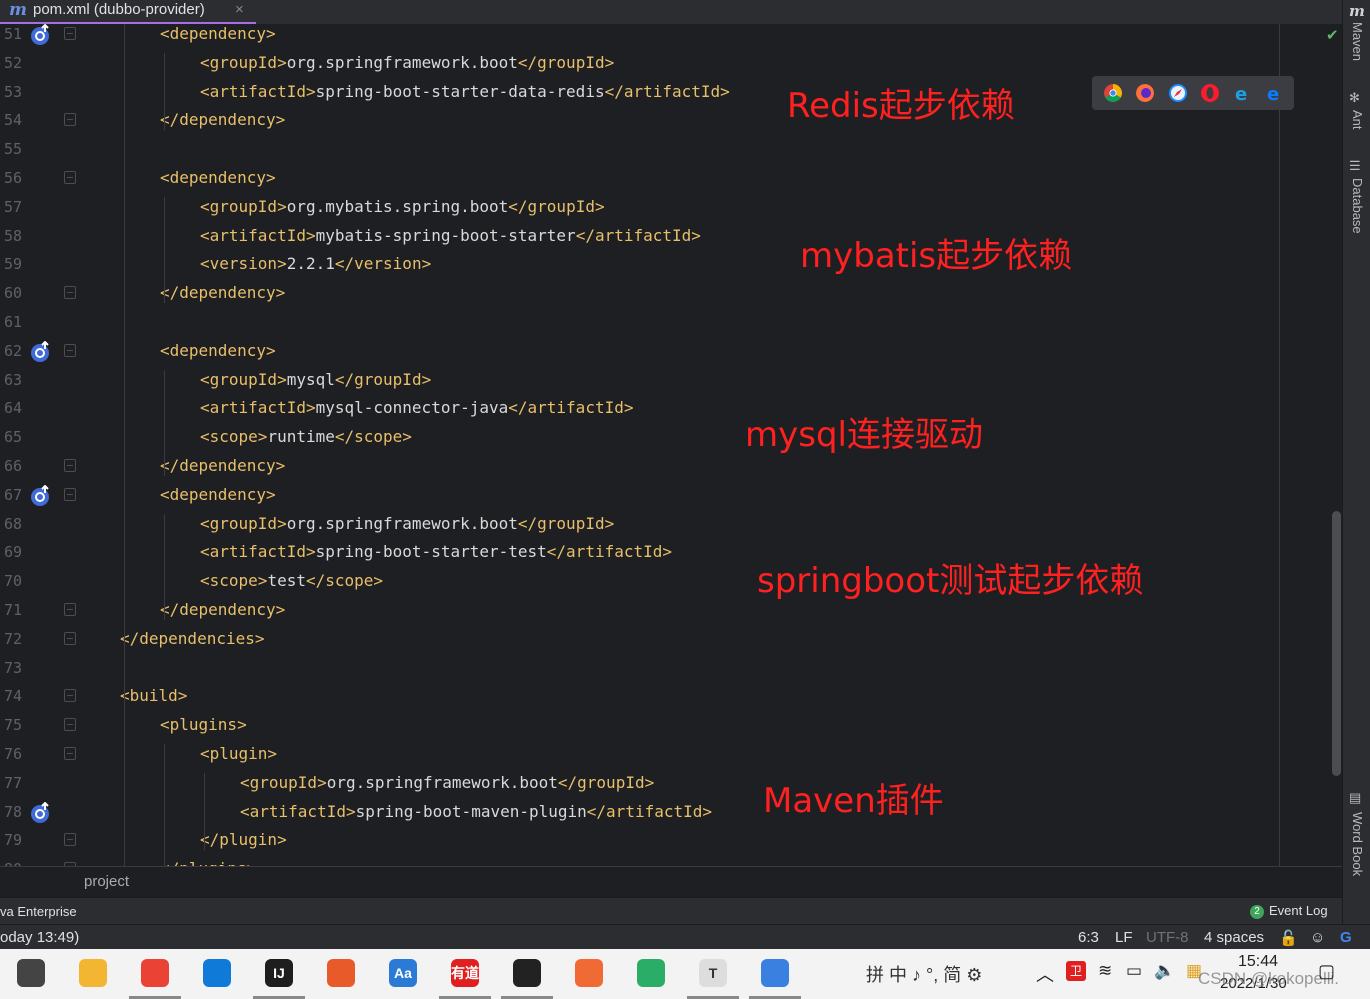 This screenshot has width=1370, height=999. Describe the element at coordinates (13, 840) in the screenshot. I see `line-number: 79` at that location.